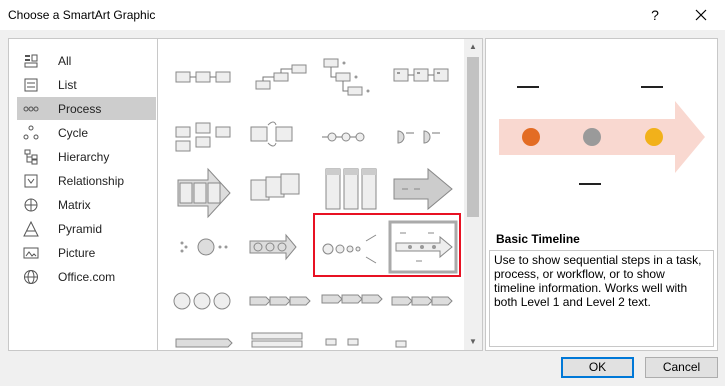 The width and height of the screenshot is (725, 386). I want to click on sidebar-item-label: All, so click(65, 61).